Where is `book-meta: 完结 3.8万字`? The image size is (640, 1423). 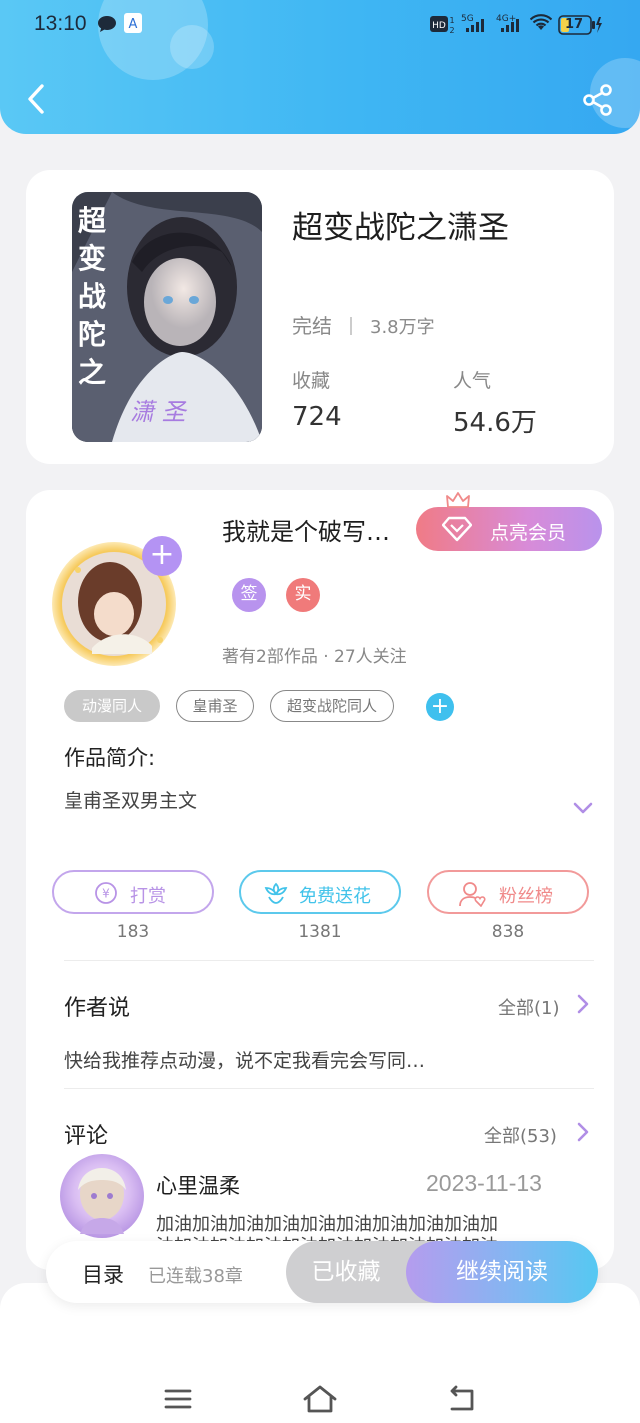 book-meta: 完结 3.8万字 is located at coordinates (363, 324).